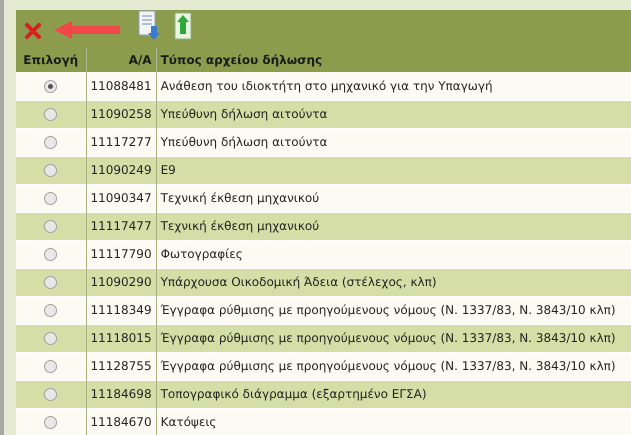 Image resolution: width=631 pixels, height=435 pixels. Describe the element at coordinates (121, 226) in the screenshot. I see `table-cell: 11117477` at that location.